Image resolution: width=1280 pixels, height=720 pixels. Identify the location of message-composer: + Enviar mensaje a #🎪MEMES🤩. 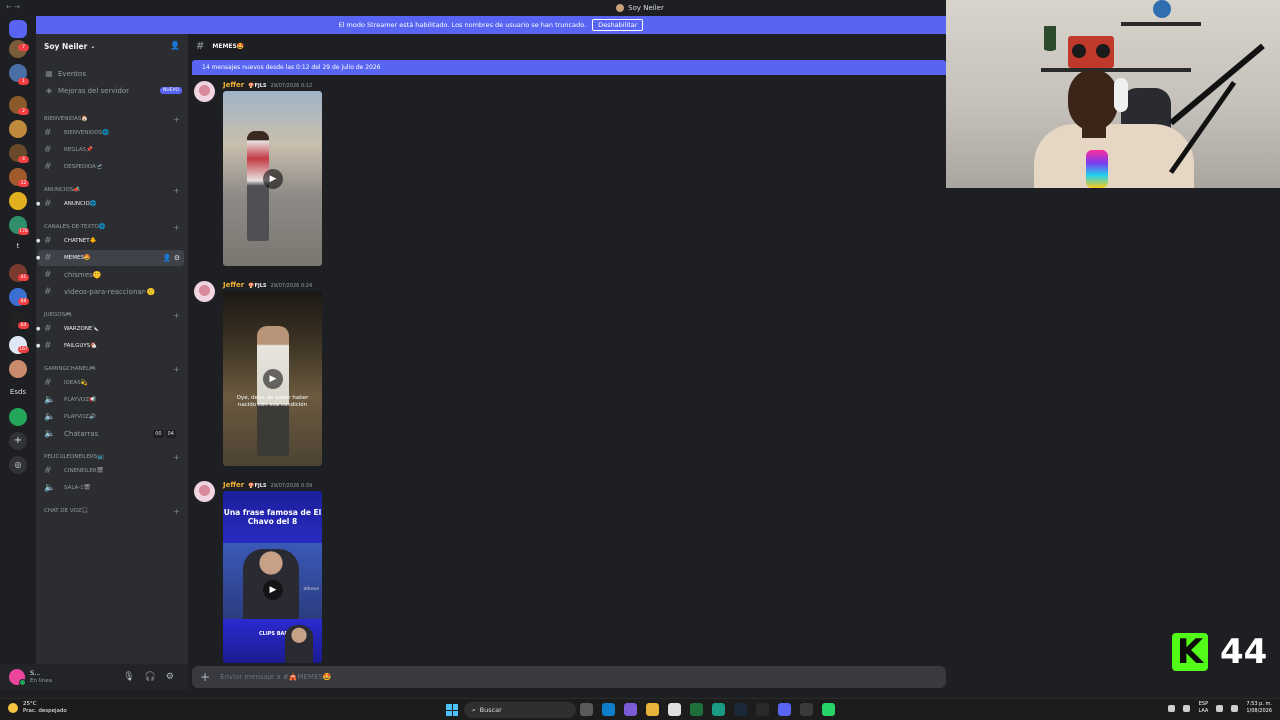
(569, 677).